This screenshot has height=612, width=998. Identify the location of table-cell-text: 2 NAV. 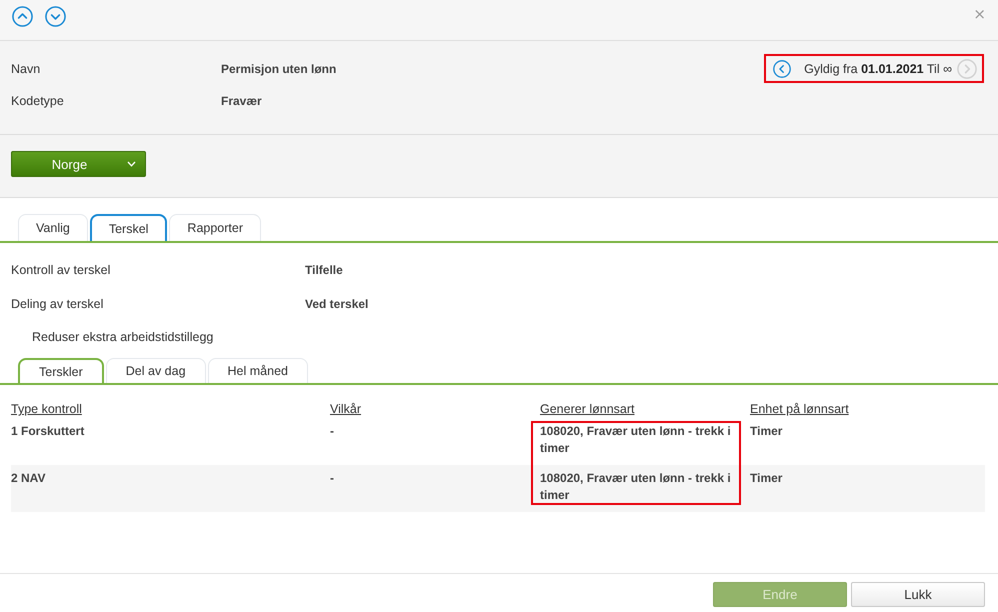
(28, 478).